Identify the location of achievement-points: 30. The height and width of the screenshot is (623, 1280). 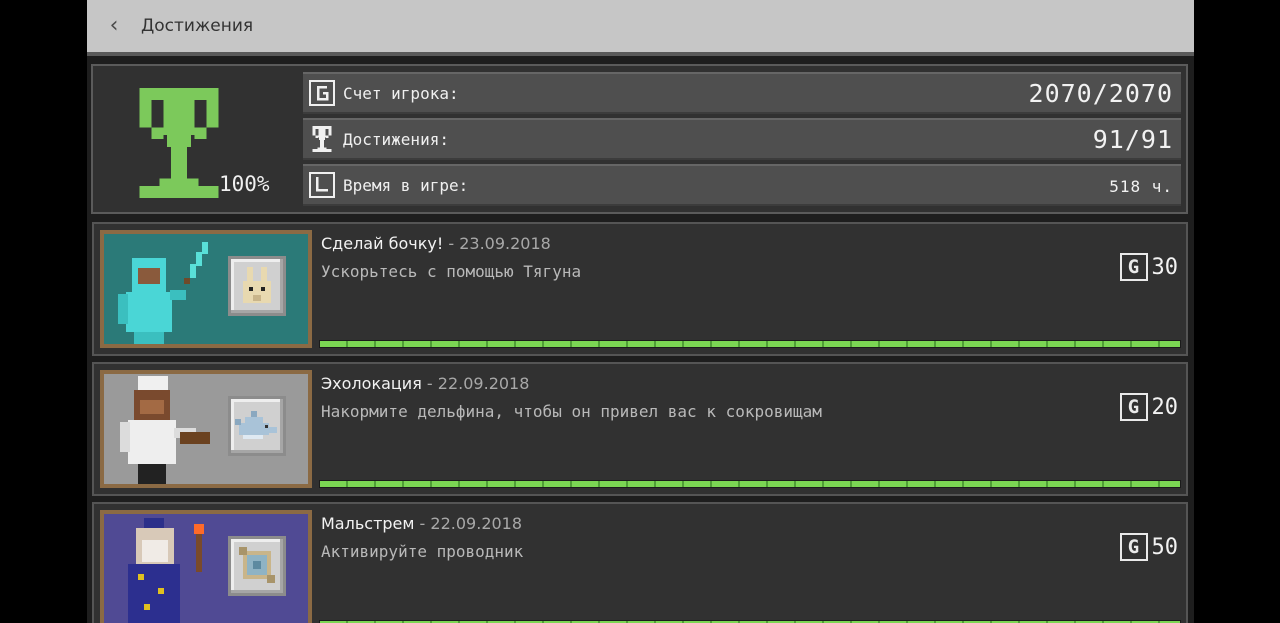
(1165, 267).